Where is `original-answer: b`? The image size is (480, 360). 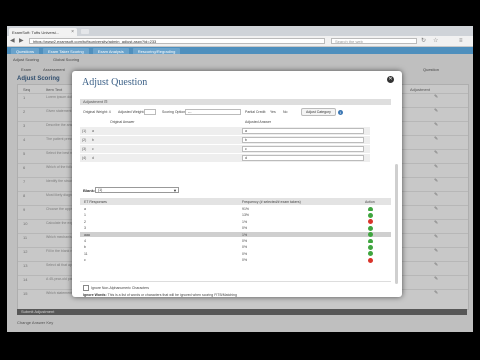 original-answer: b is located at coordinates (93, 140).